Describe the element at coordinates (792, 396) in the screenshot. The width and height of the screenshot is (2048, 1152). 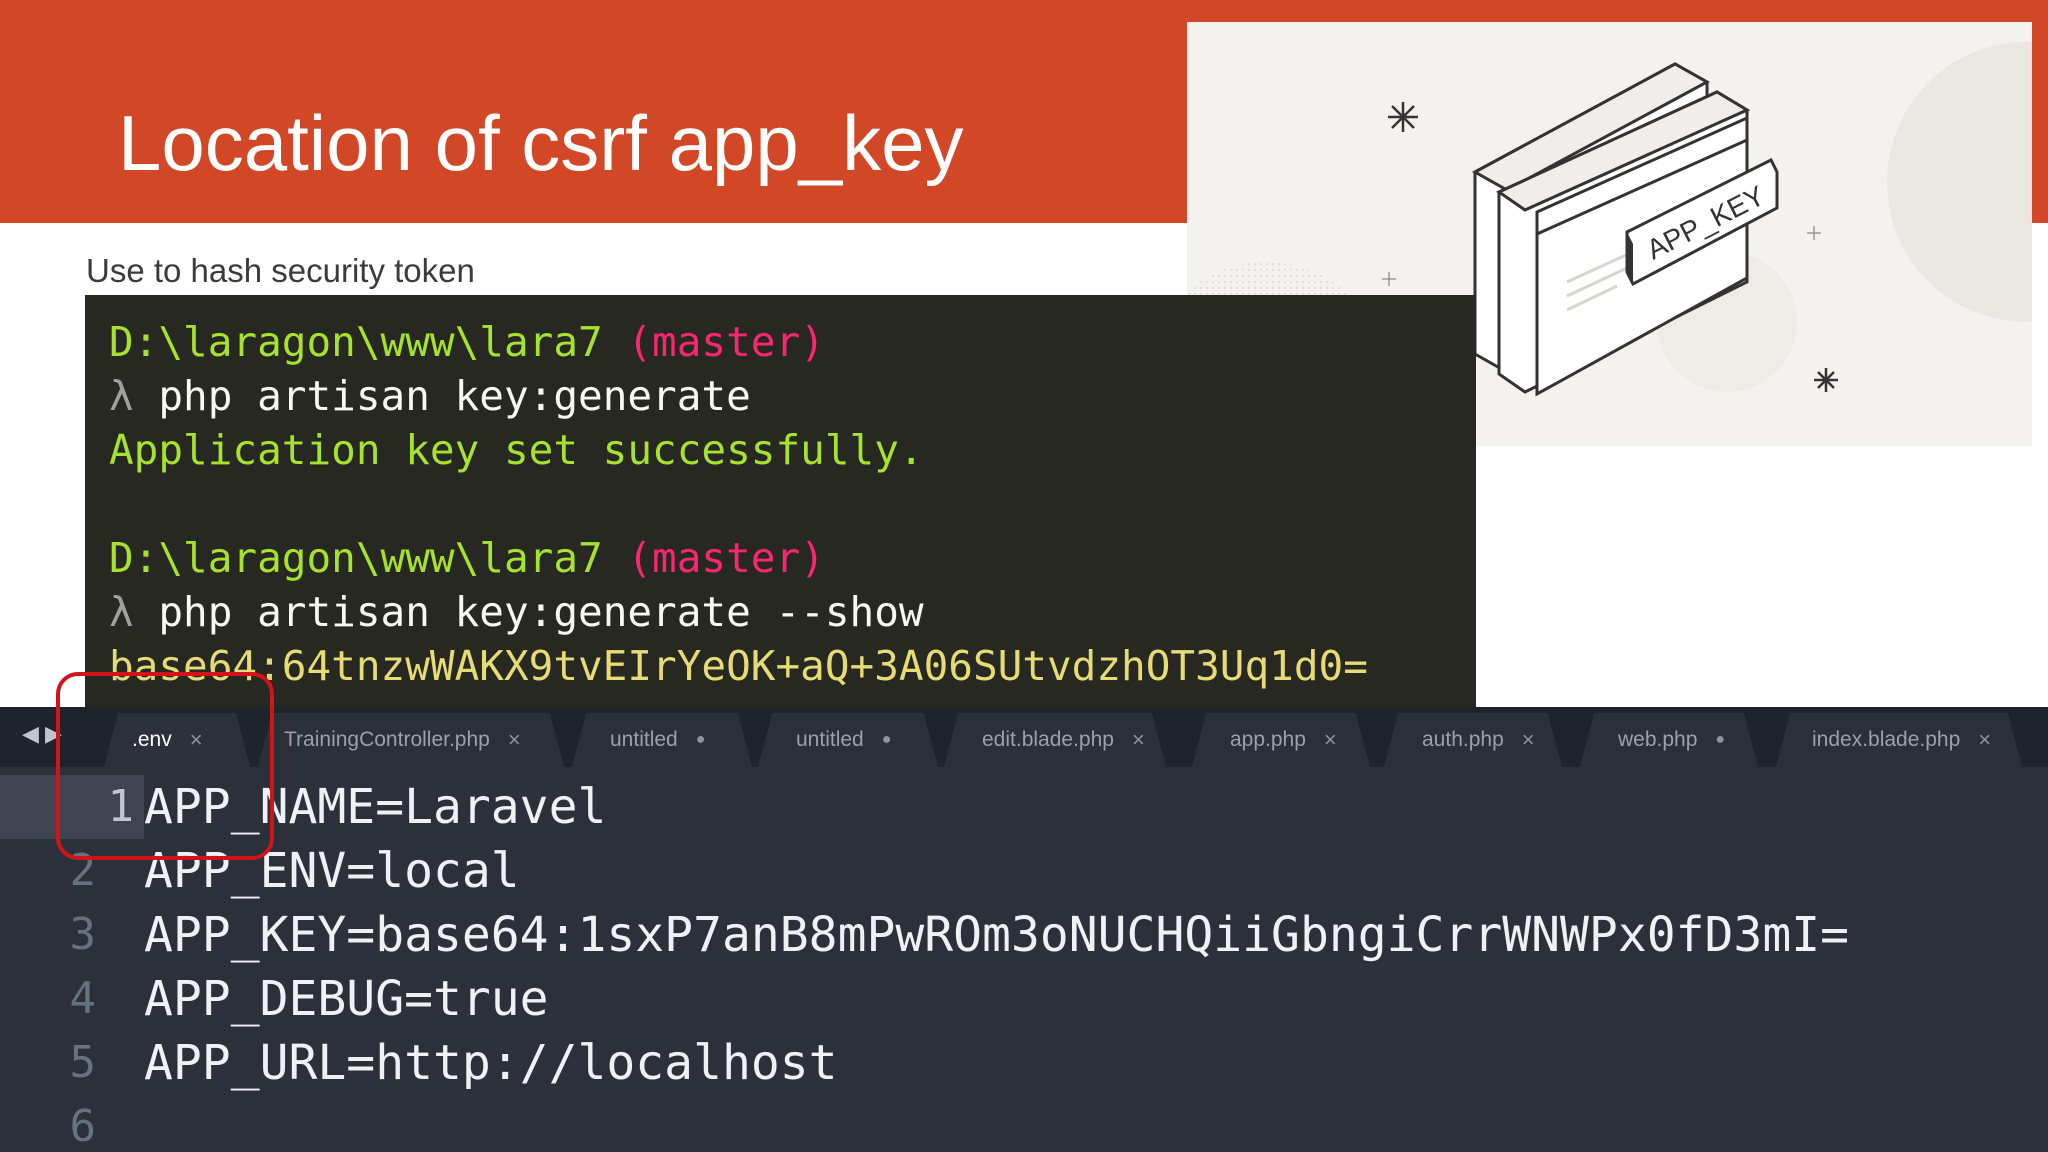
I see `terminal-command-line: λ php artisan key:generate` at that location.